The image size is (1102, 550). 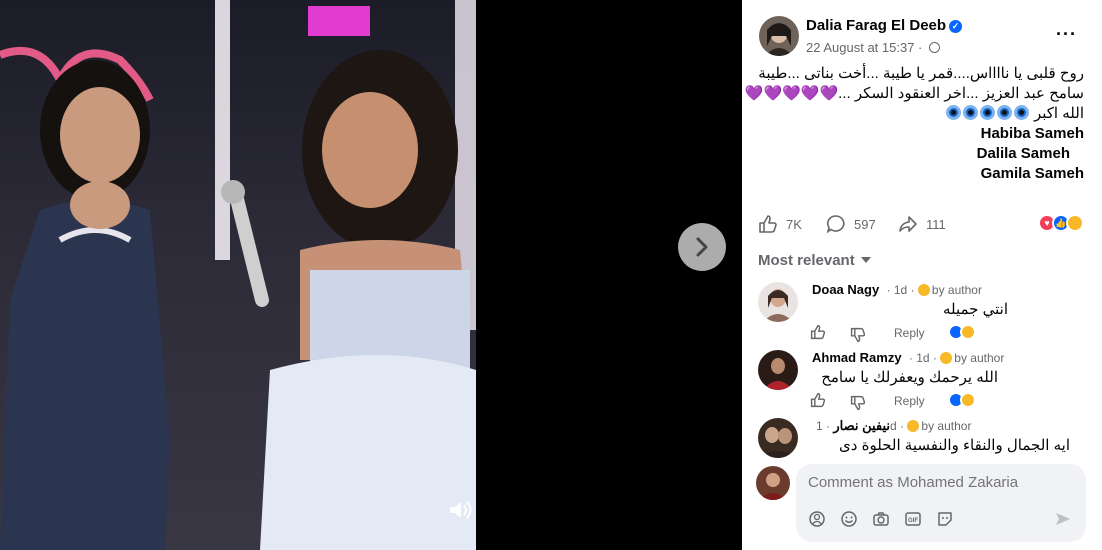 I want to click on svg-text: GIF, so click(x=913, y=521).